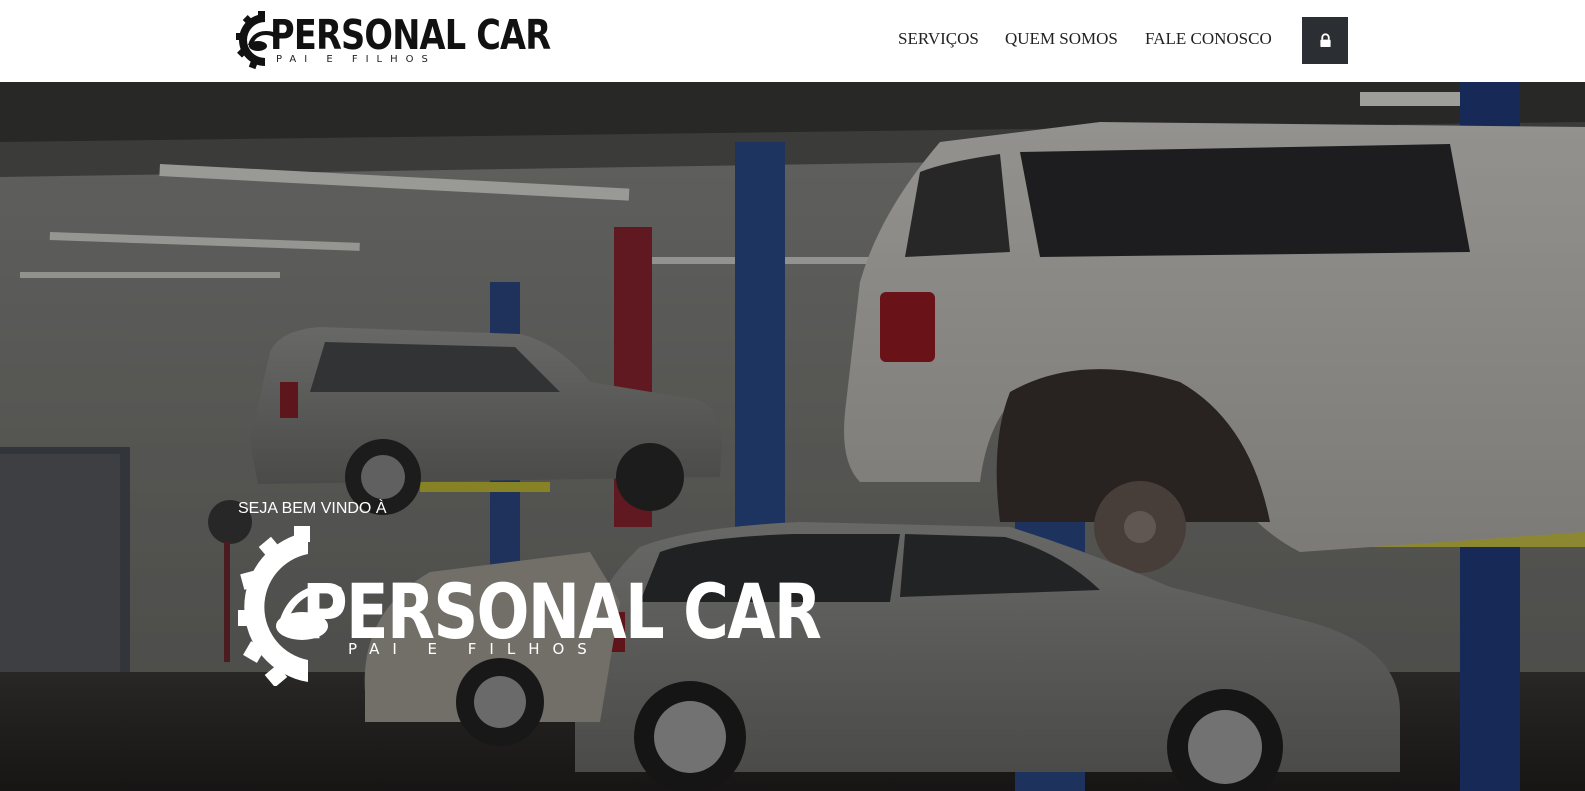  Describe the element at coordinates (1061, 39) in the screenshot. I see `nav-quem-somos: QUEM SOMOS` at that location.